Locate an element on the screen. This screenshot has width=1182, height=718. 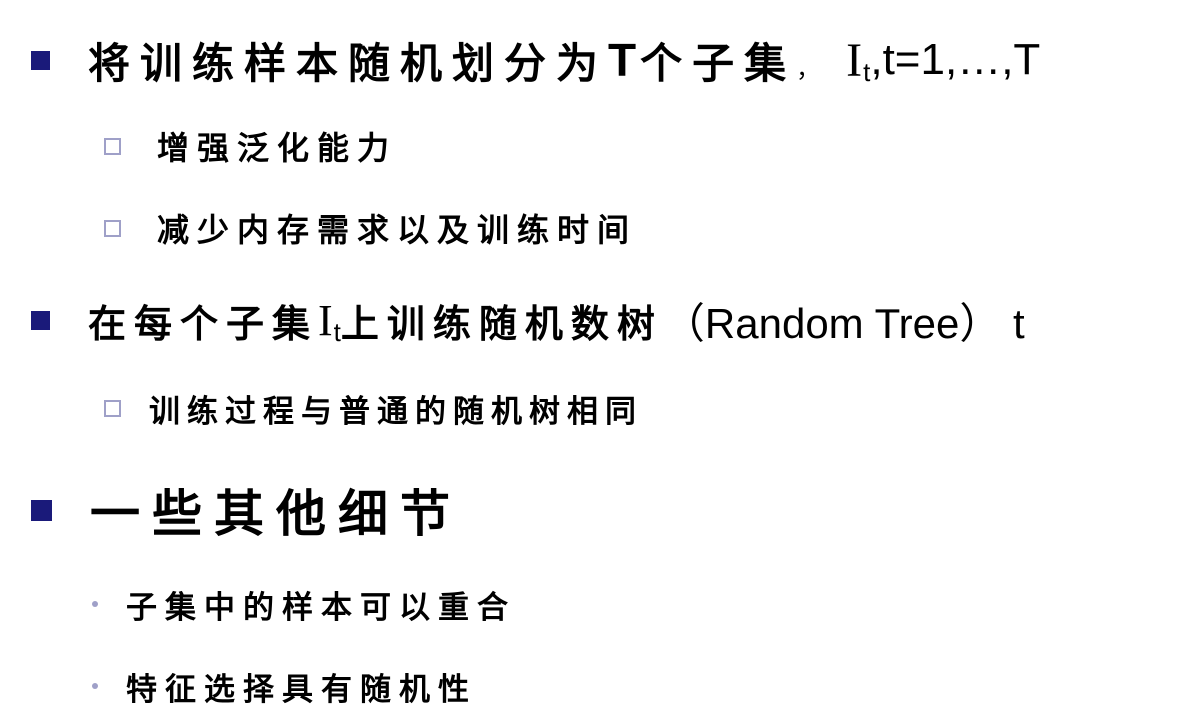
bullet-item-6: 一些其他细节 is located at coordinates (246, 510).